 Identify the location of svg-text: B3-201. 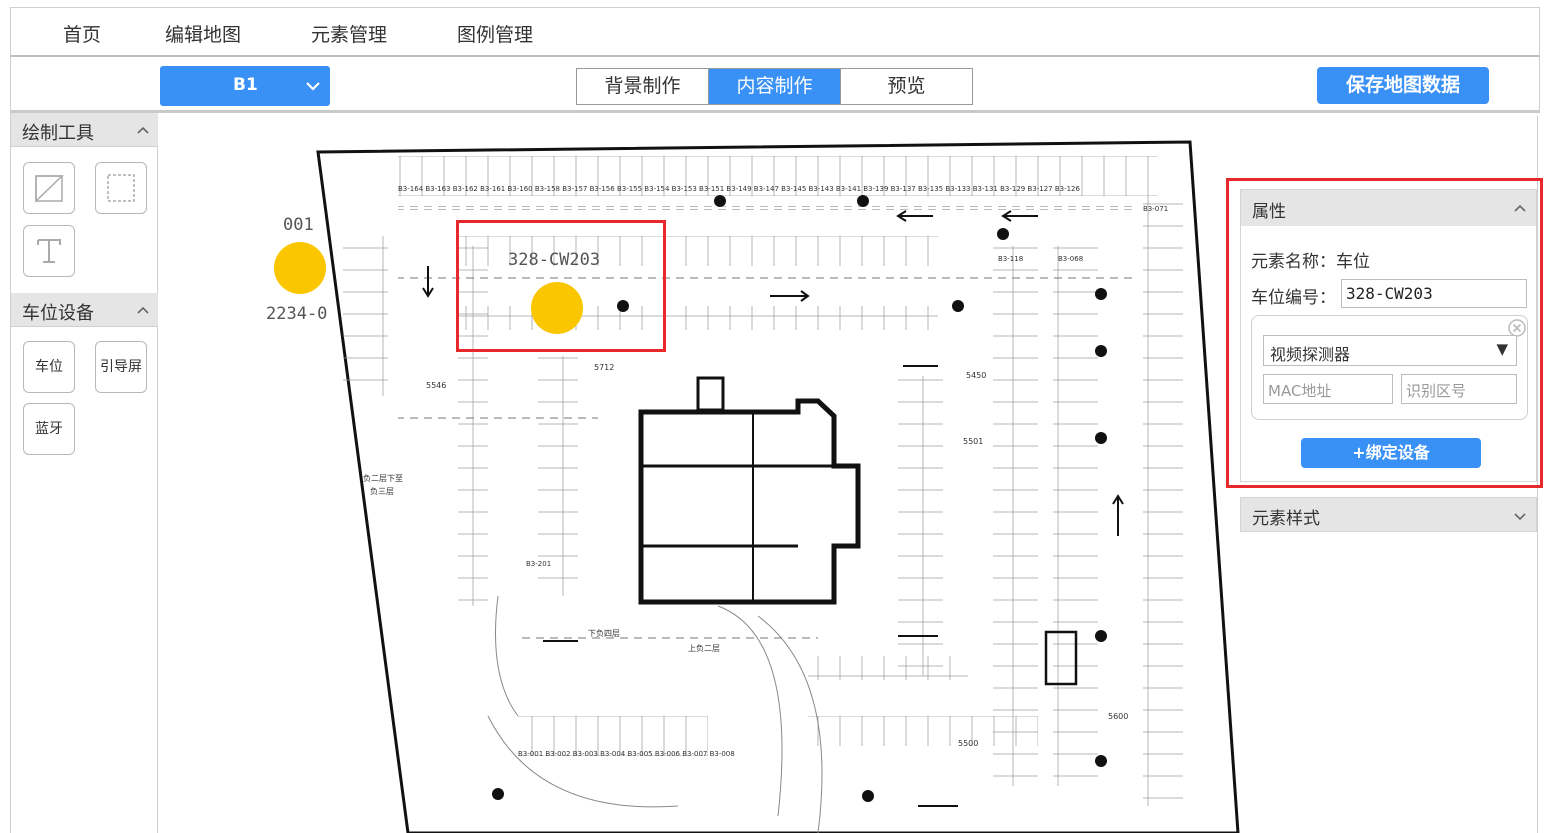
(538, 564).